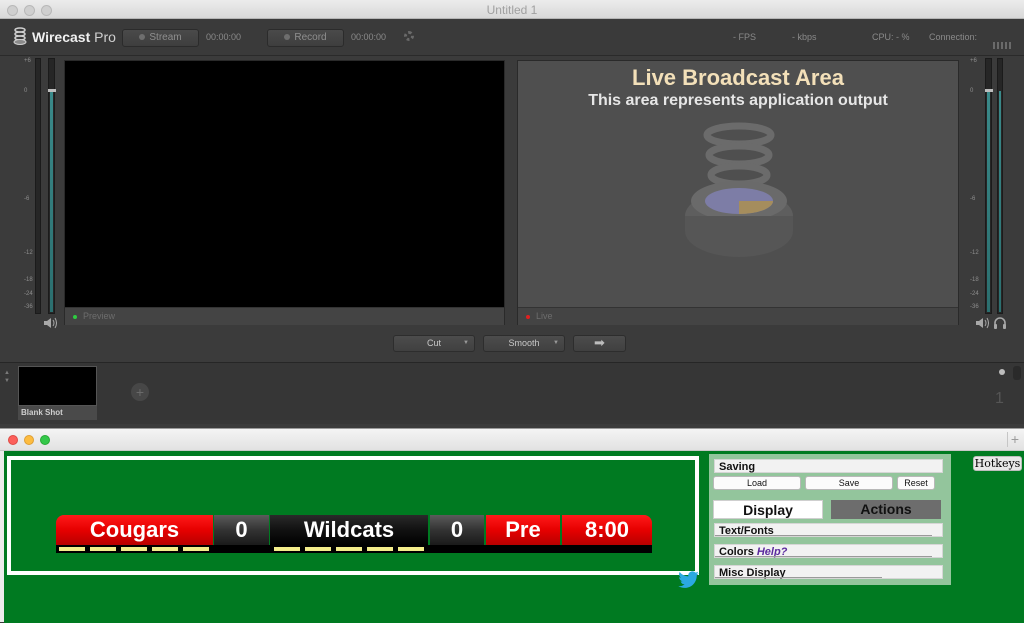 The width and height of the screenshot is (1024, 623). What do you see at coordinates (886, 509) in the screenshot?
I see `tab-actions: Actions` at bounding box center [886, 509].